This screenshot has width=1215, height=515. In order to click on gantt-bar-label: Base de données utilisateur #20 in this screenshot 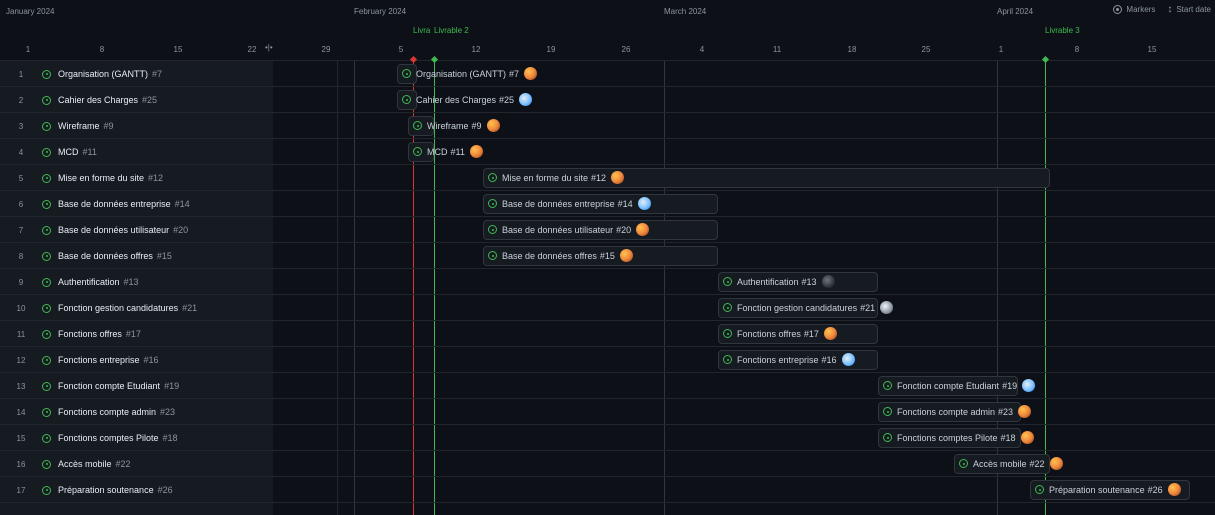, I will do `click(569, 229)`.